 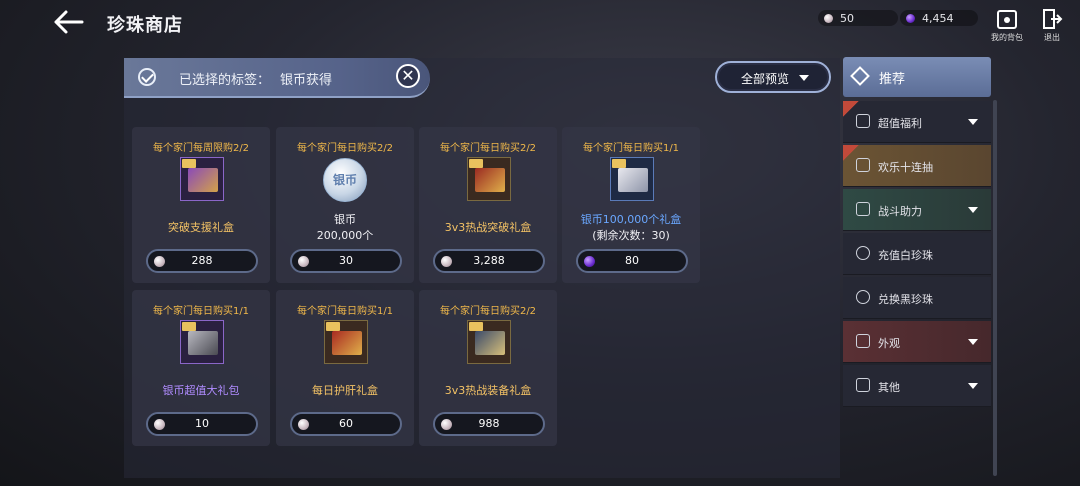 I want to click on price-value: 288, so click(x=202, y=260).